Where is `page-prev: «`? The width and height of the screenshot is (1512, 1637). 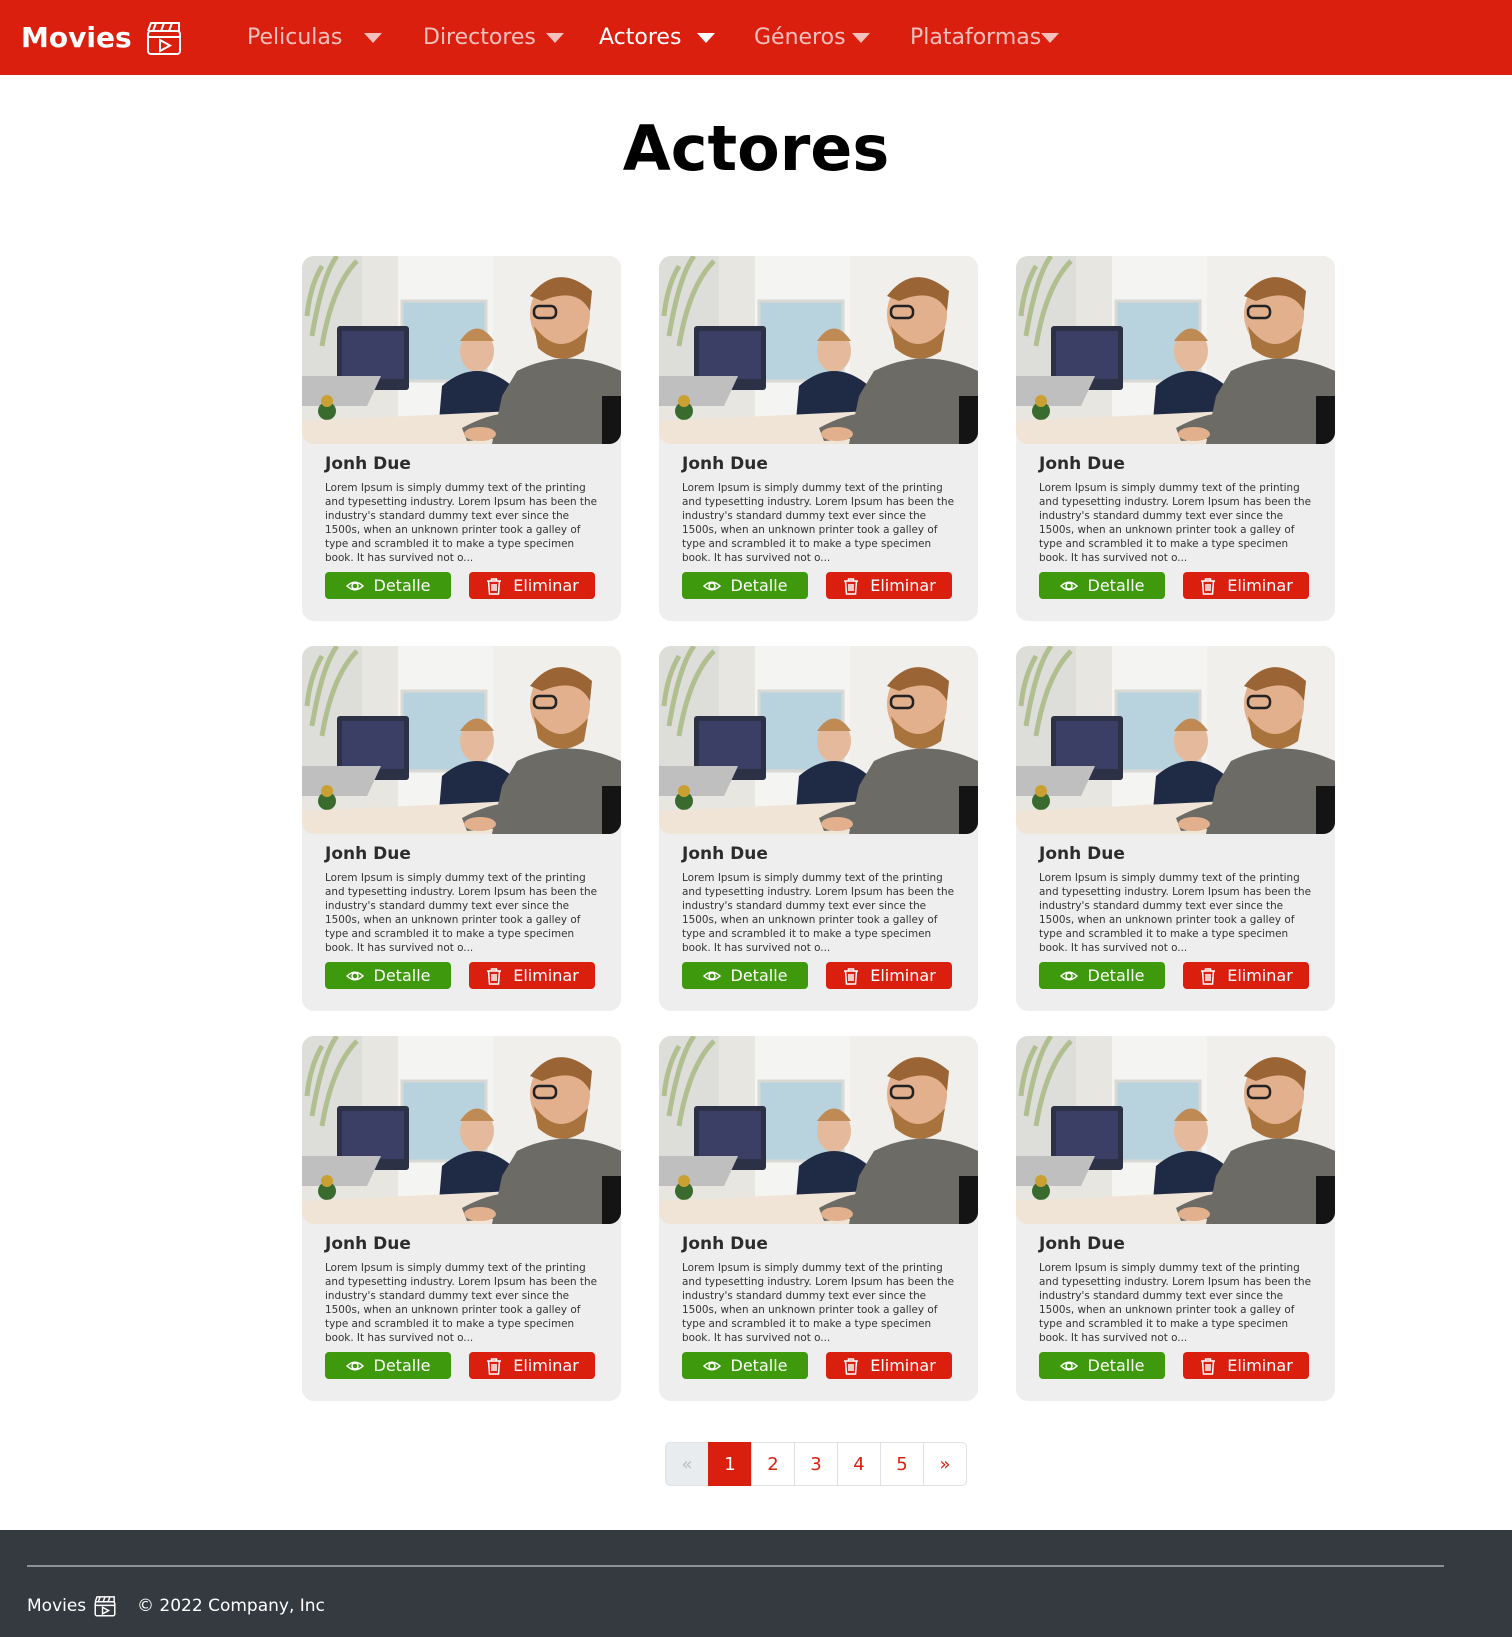
page-prev: « is located at coordinates (687, 1464).